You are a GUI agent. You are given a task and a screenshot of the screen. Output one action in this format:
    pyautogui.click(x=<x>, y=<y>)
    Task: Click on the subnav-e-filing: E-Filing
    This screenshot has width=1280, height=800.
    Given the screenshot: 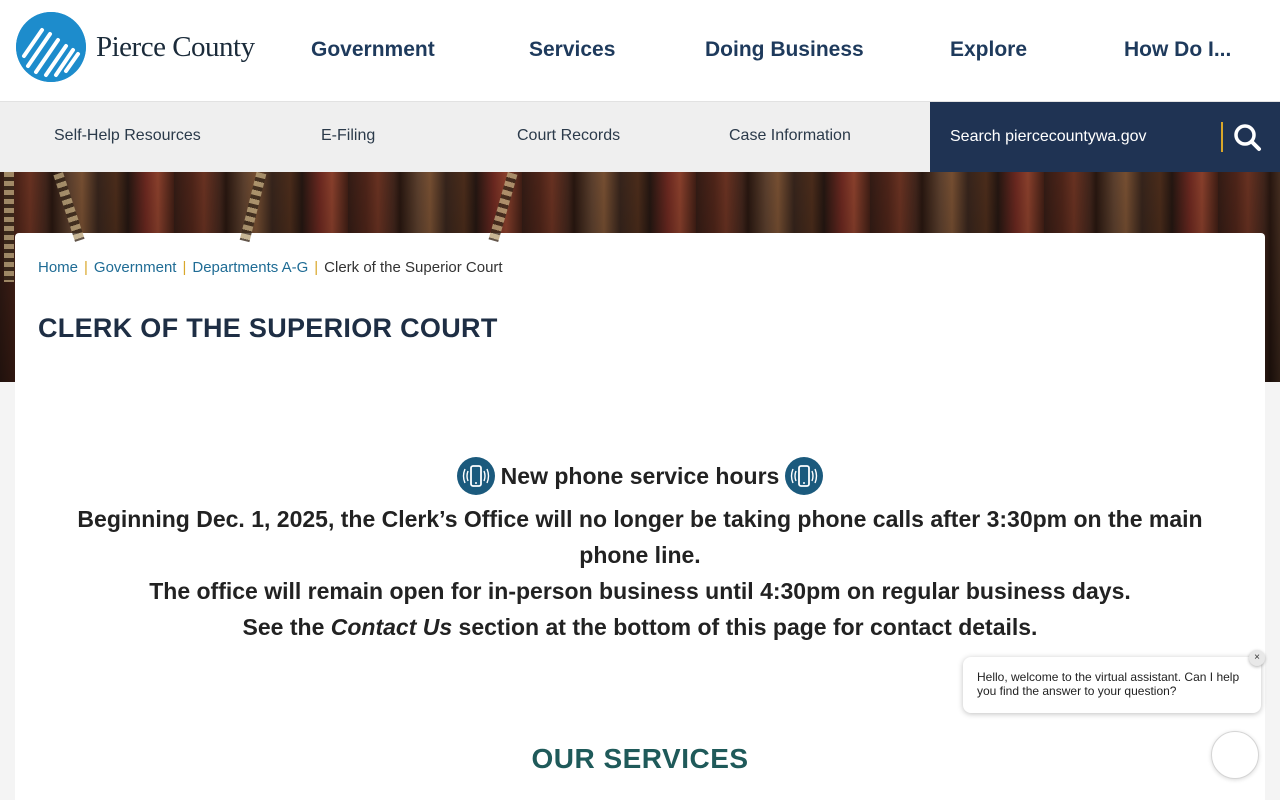 What is the action you would take?
    pyautogui.click(x=348, y=136)
    